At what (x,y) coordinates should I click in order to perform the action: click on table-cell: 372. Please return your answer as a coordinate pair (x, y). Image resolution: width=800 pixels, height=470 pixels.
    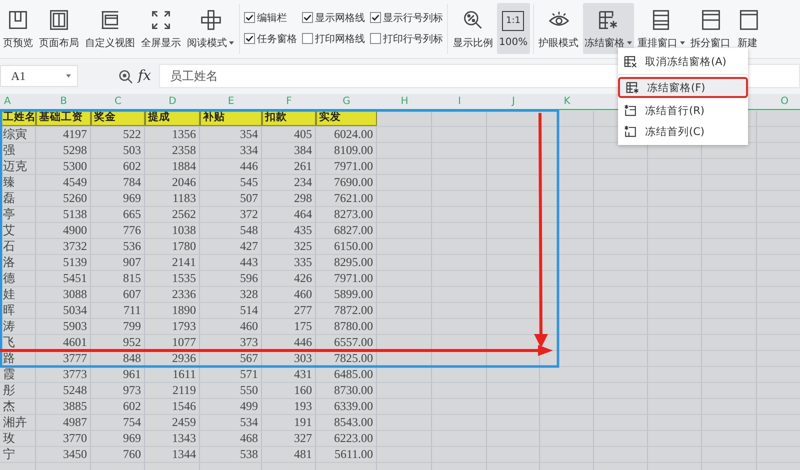
    Looking at the image, I should click on (249, 214).